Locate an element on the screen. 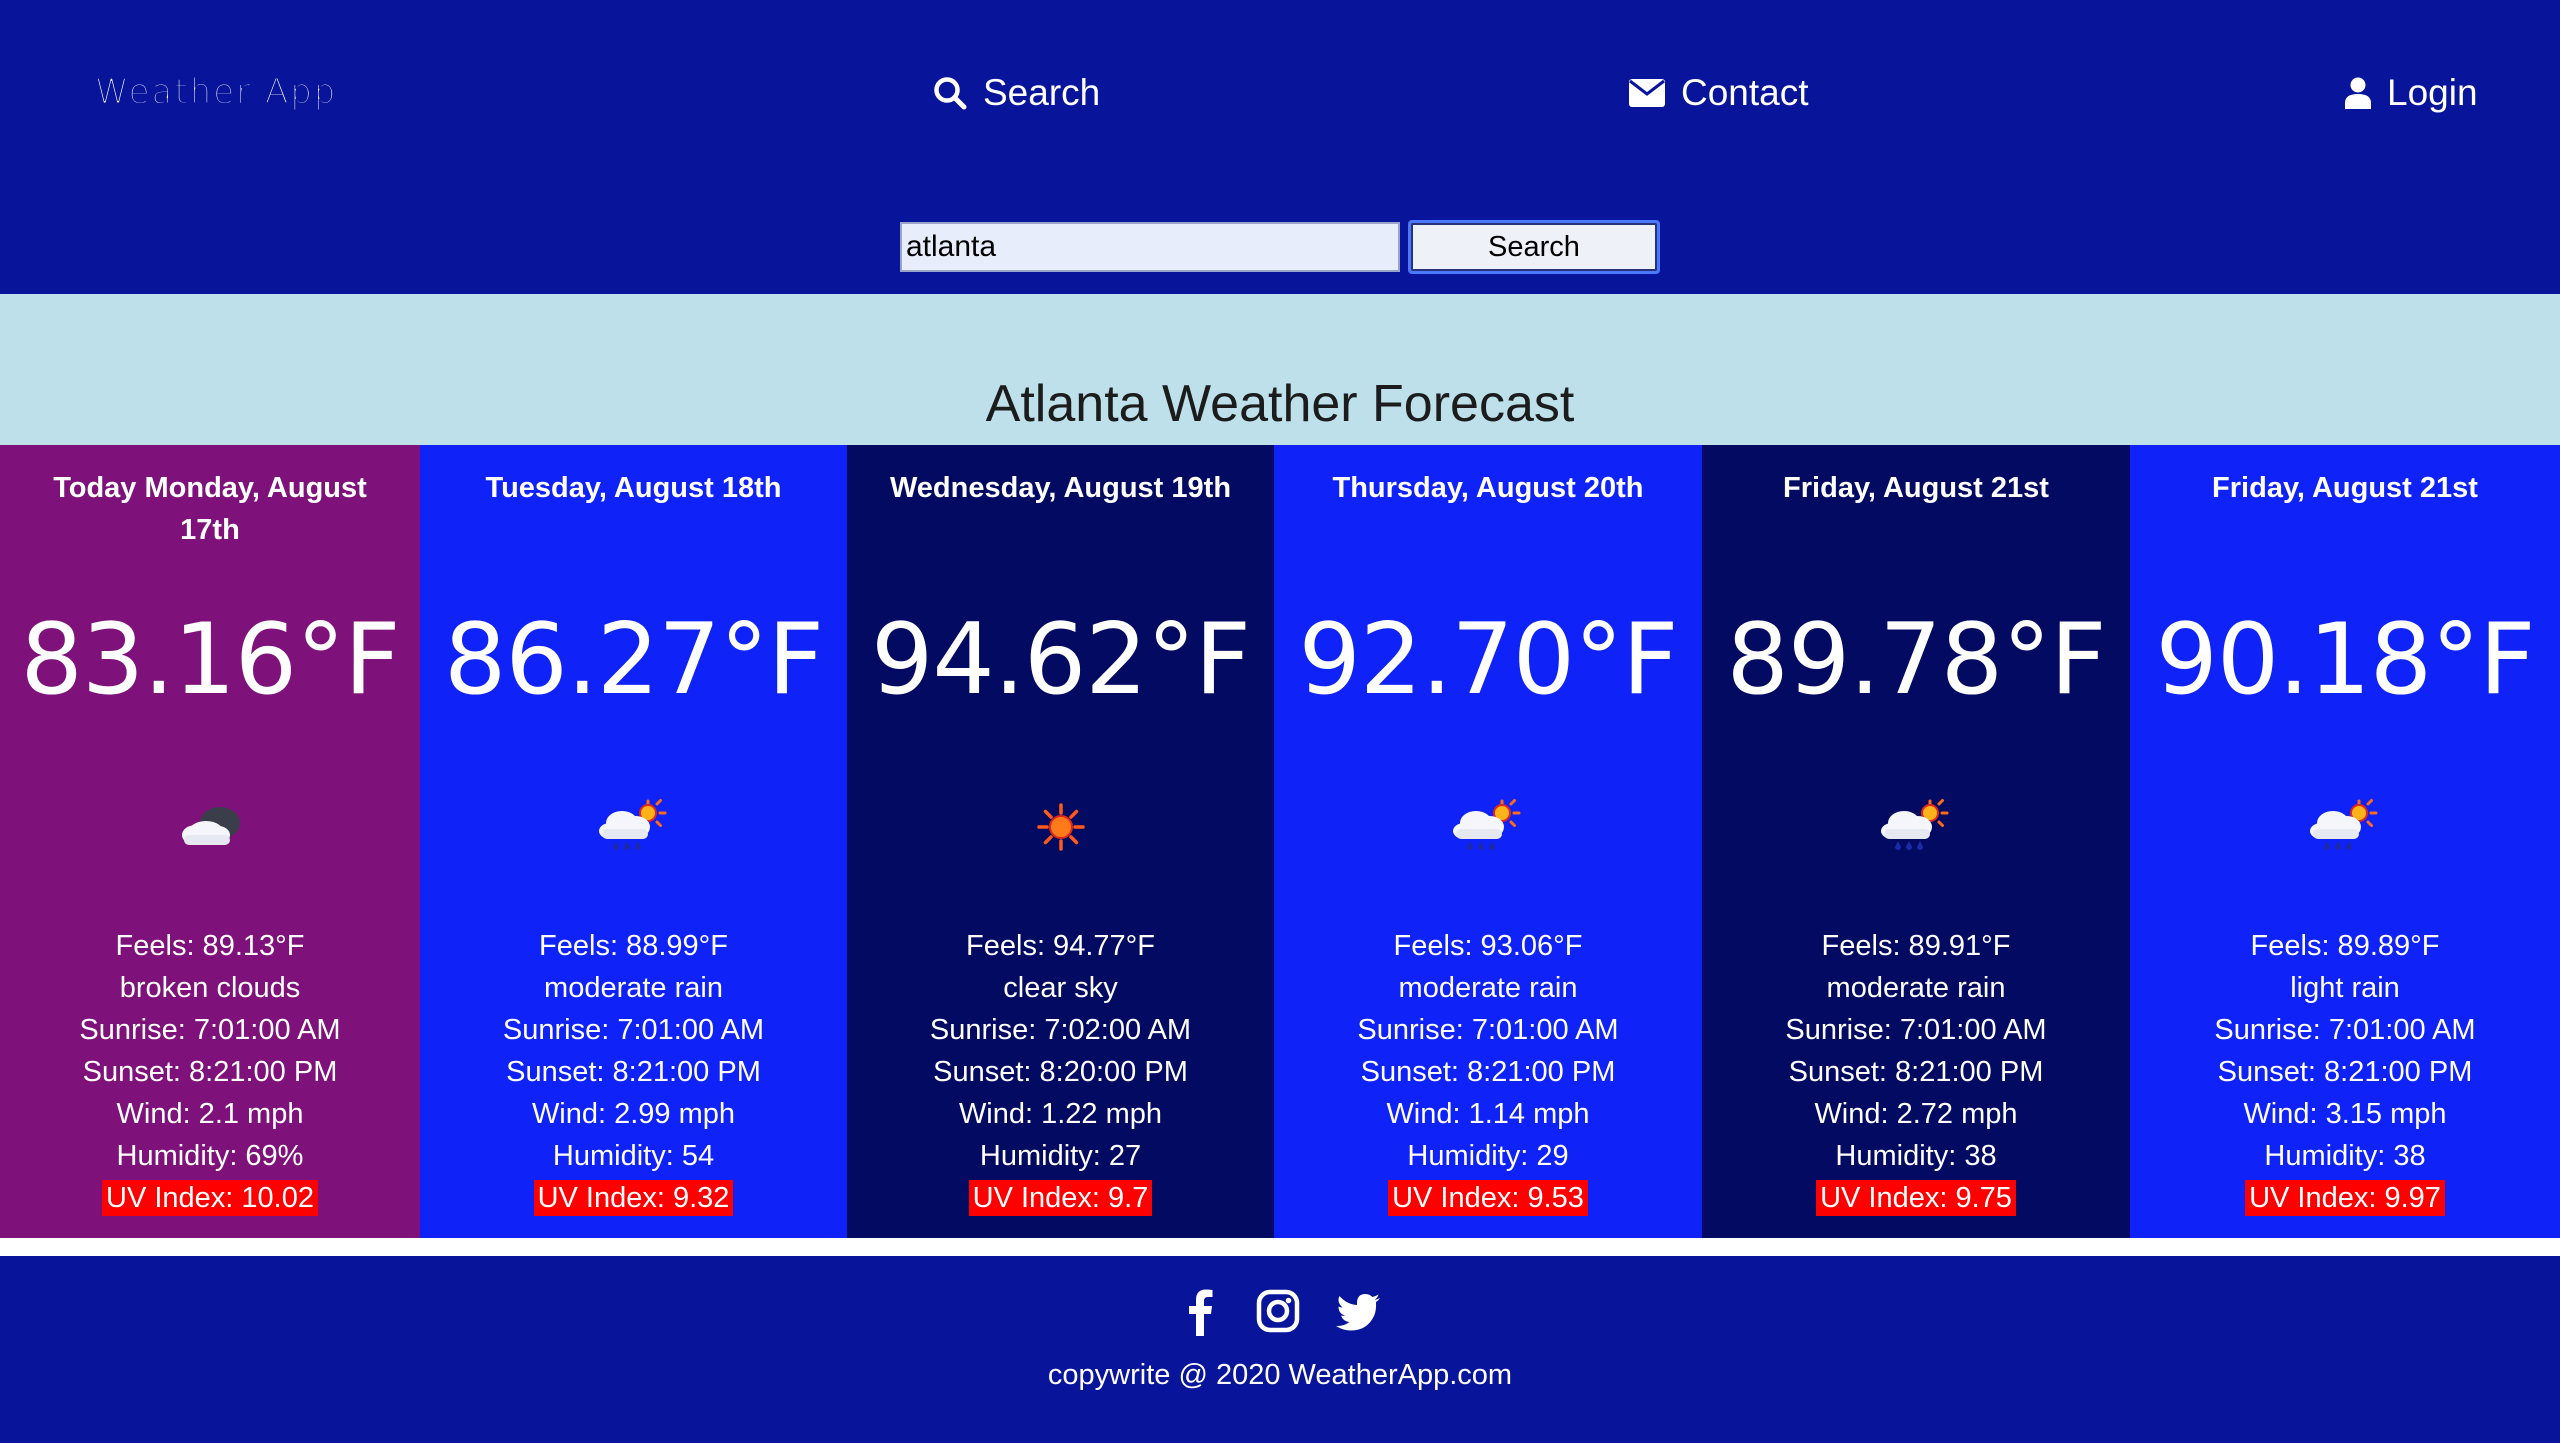 The image size is (2560, 1443). search-form: Search is located at coordinates (1280, 247).